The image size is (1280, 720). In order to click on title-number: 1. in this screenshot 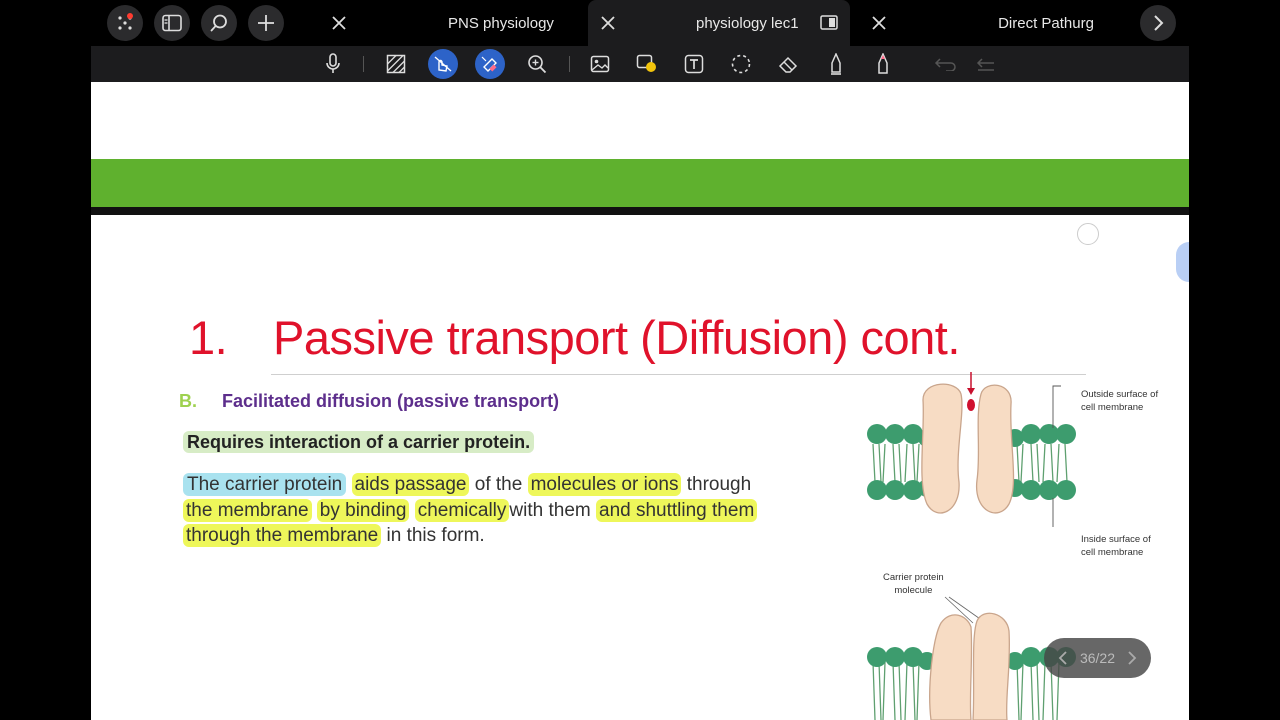, I will do `click(208, 337)`.